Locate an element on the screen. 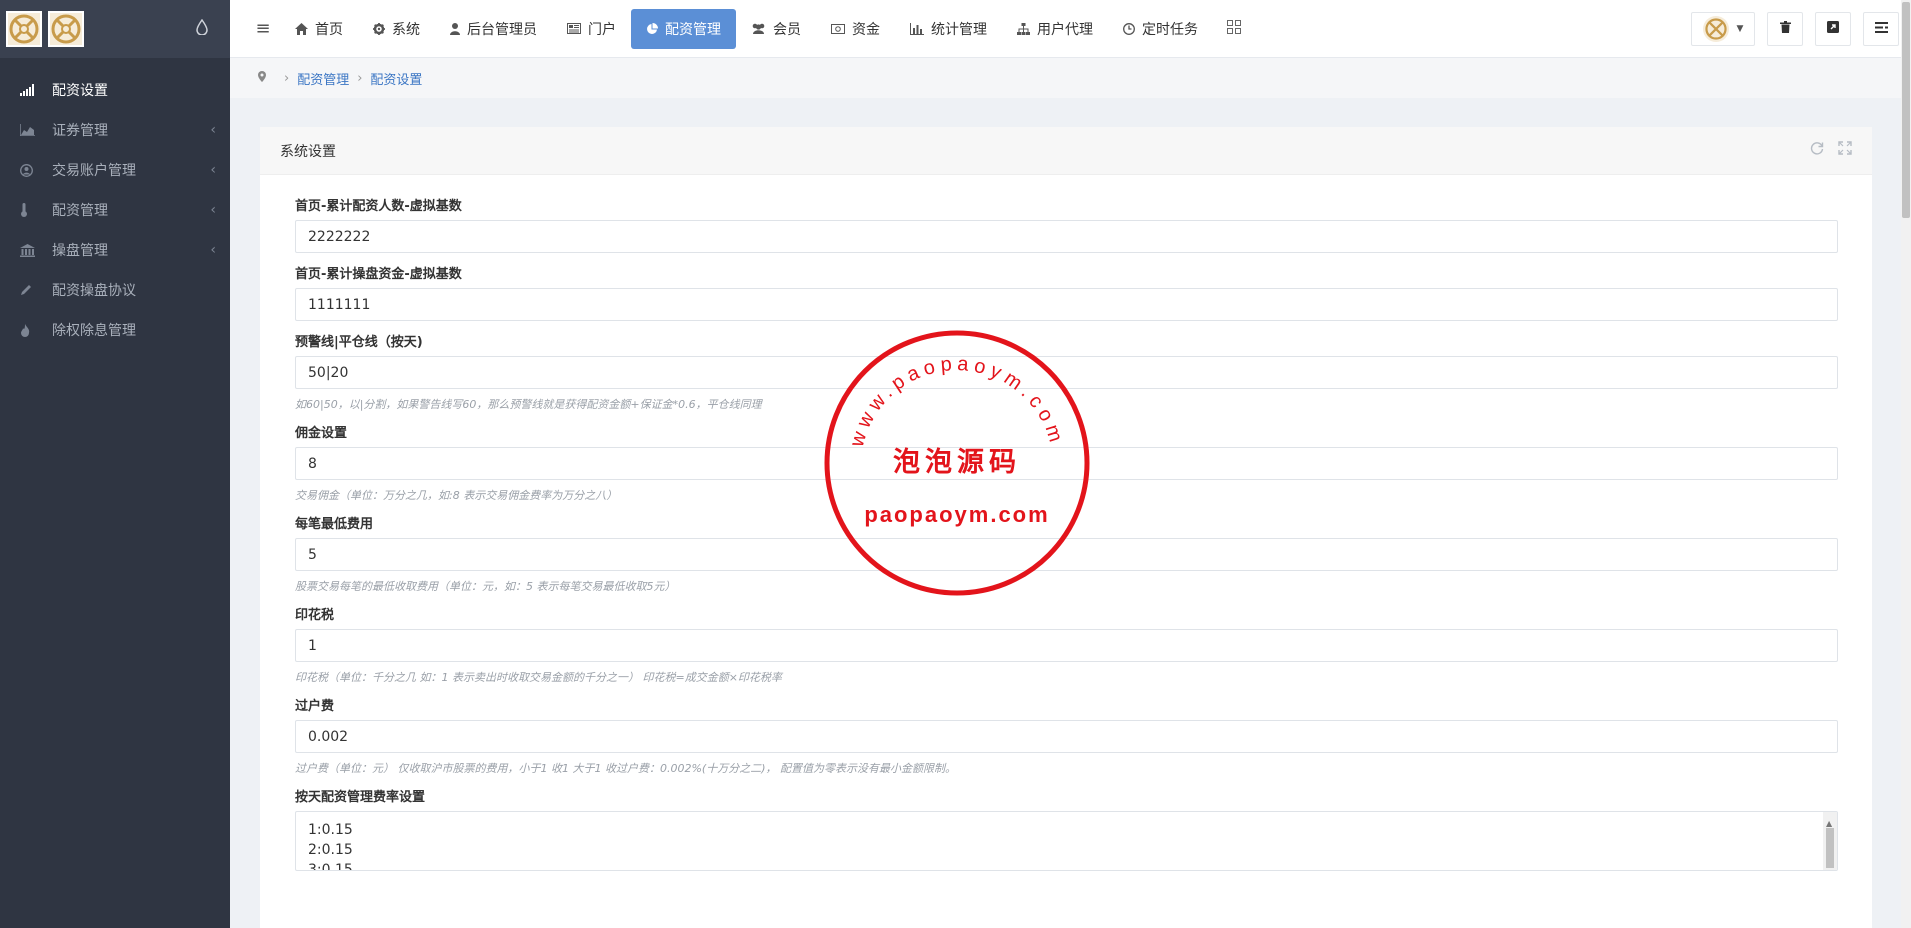  trash-icon is located at coordinates (1785, 29).